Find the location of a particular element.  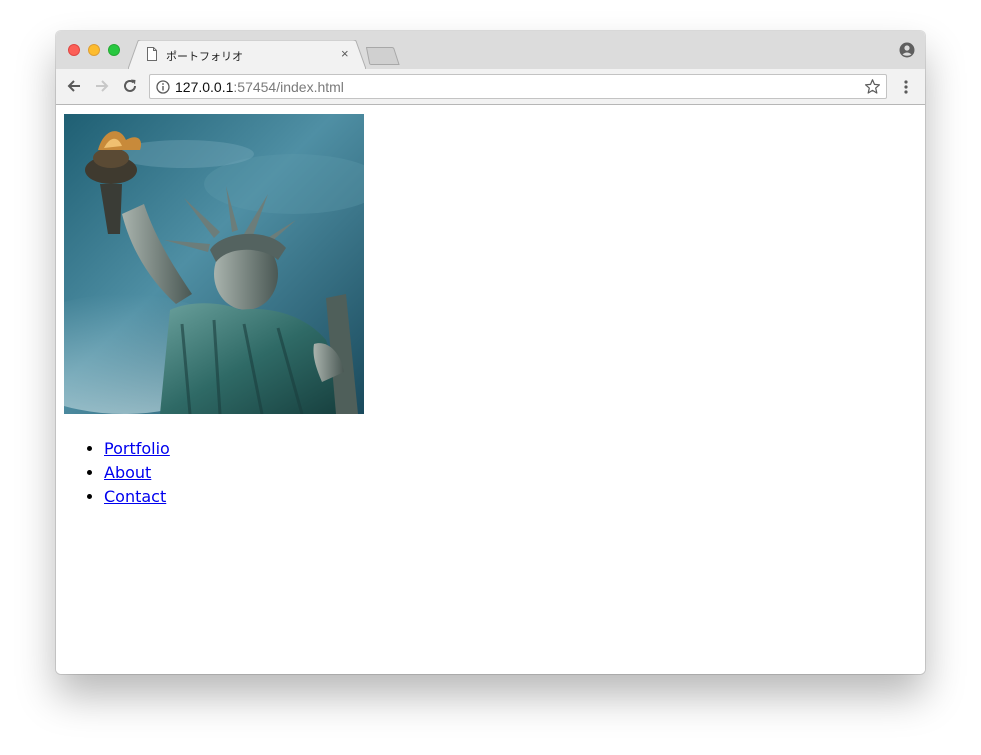

nav-link-portfolio: Portfolio is located at coordinates (137, 448).